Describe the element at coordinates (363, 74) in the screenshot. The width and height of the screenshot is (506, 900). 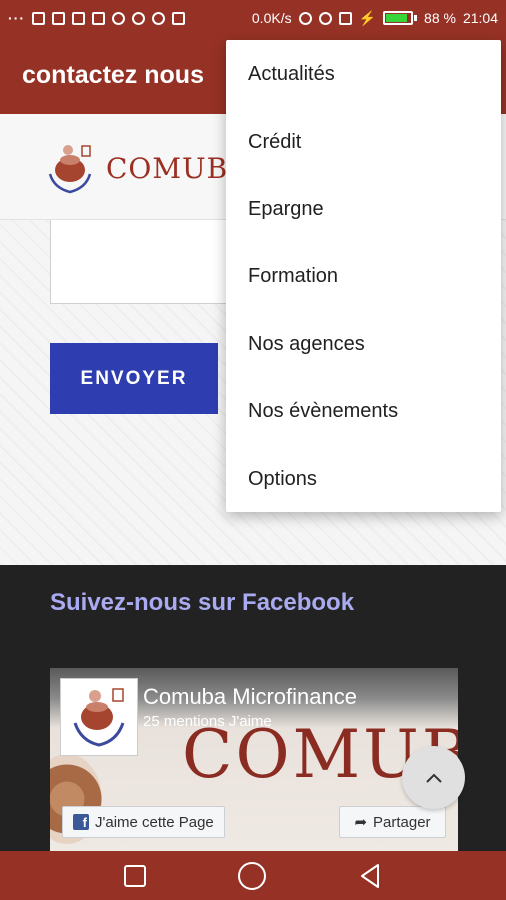
I see `menu-item-actualites: Actualités` at that location.